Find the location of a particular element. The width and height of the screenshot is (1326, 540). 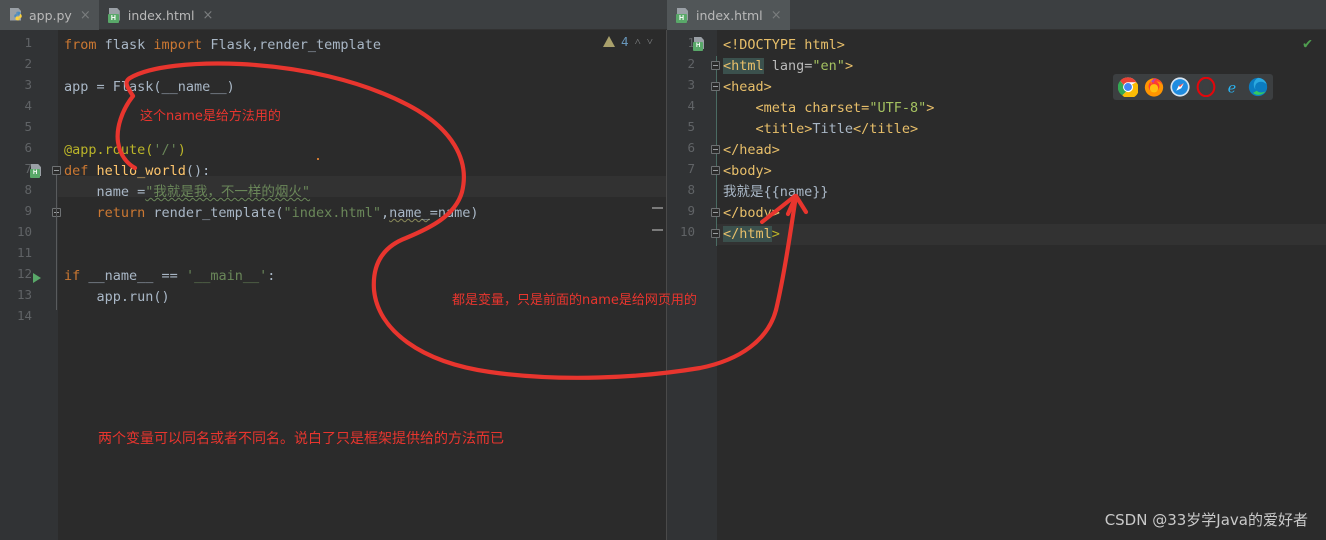

chrome-icon is located at coordinates (1128, 88).